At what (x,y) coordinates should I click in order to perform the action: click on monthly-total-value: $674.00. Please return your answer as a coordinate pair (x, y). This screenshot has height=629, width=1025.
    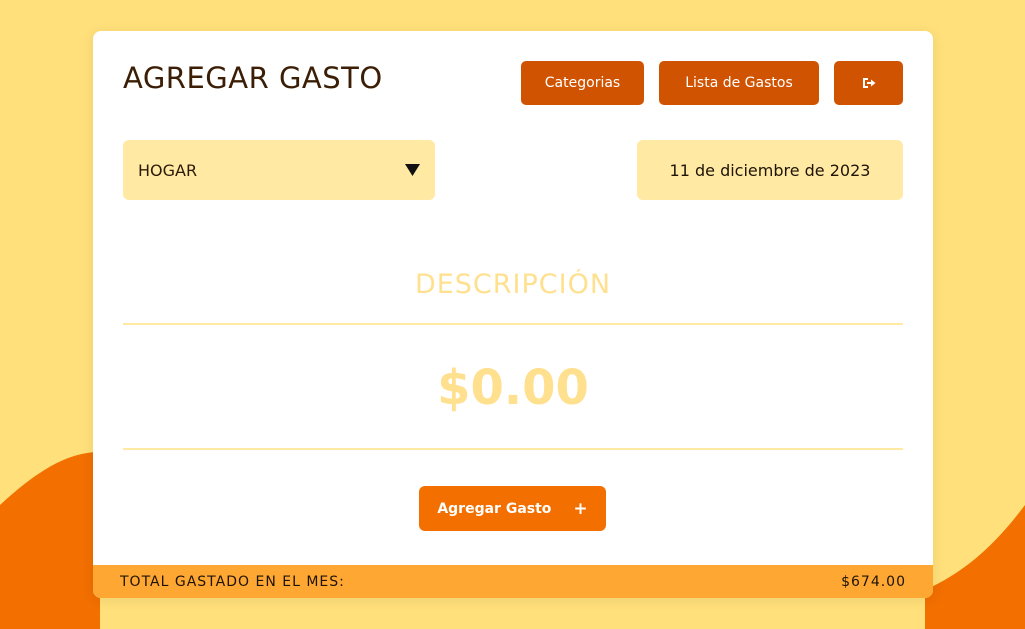
    Looking at the image, I should click on (873, 581).